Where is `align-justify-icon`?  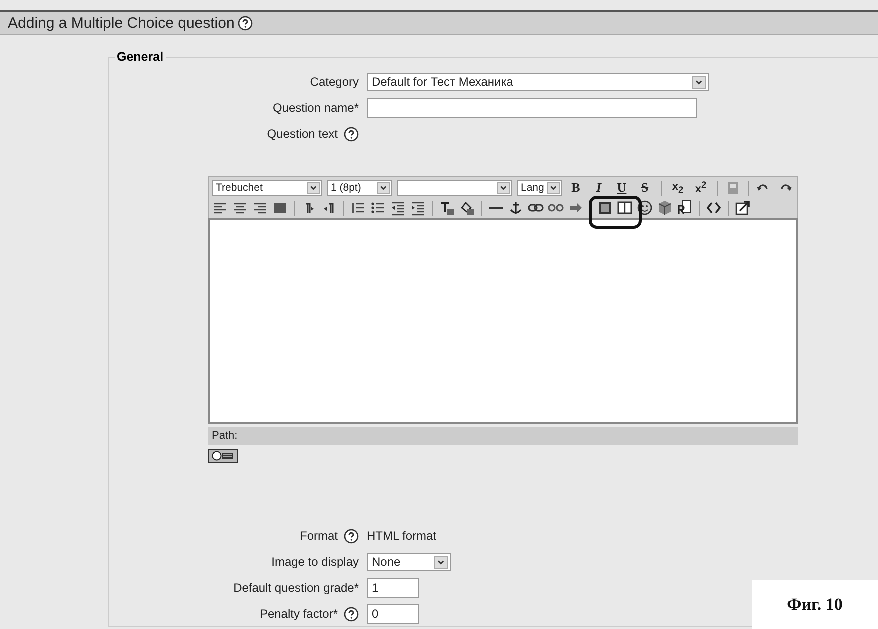
align-justify-icon is located at coordinates (280, 208).